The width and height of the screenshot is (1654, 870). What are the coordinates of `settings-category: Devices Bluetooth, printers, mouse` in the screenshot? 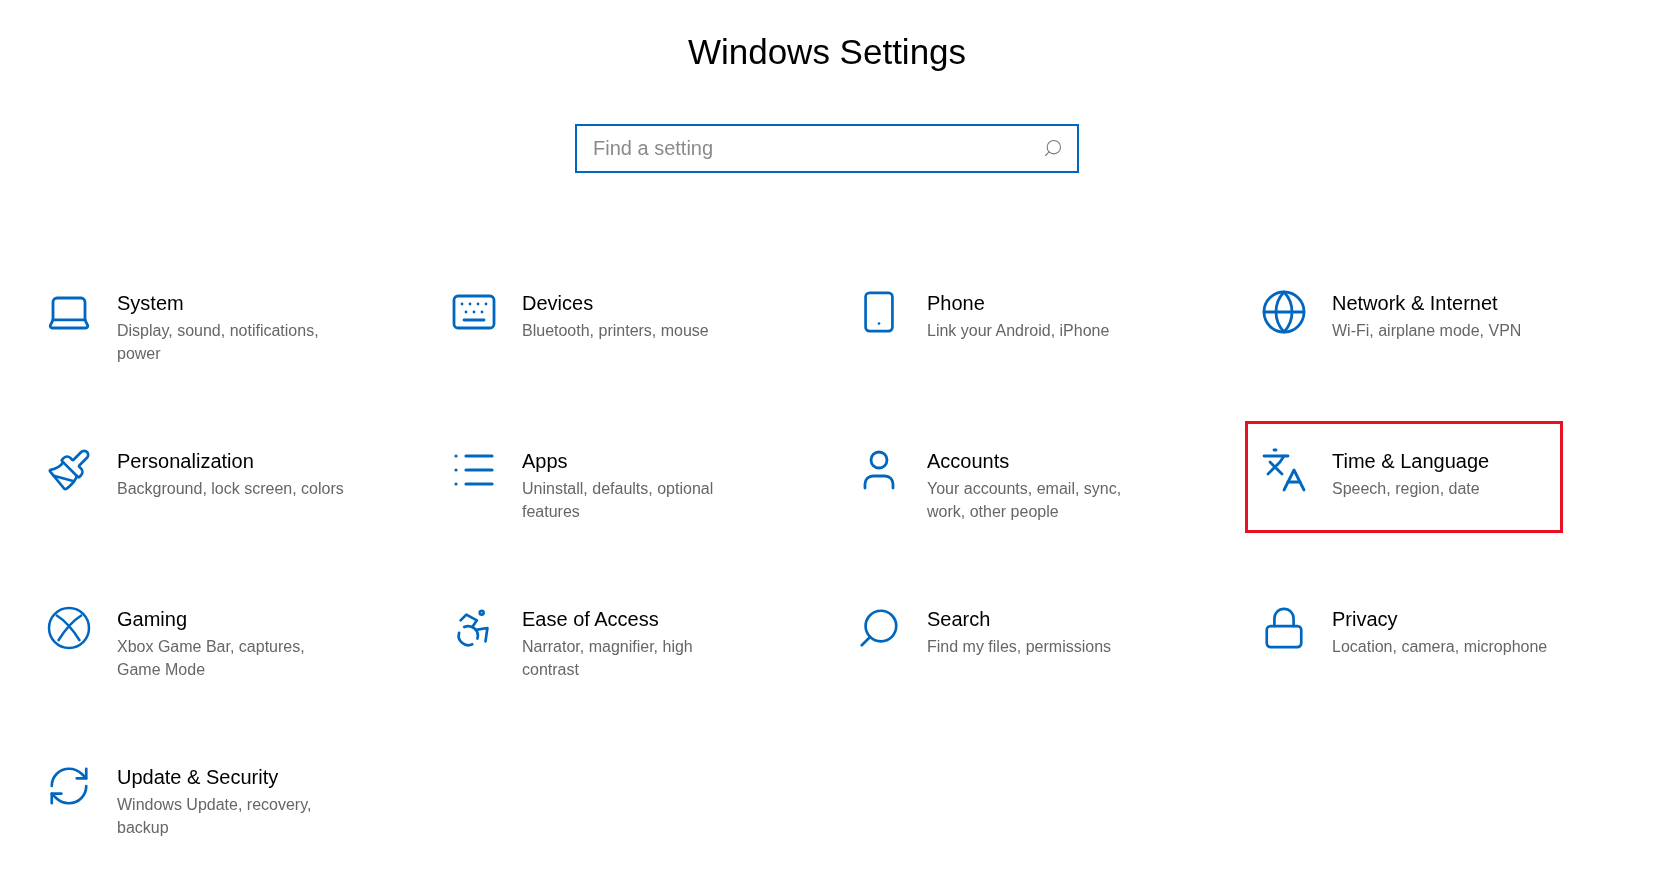 It's located at (594, 319).